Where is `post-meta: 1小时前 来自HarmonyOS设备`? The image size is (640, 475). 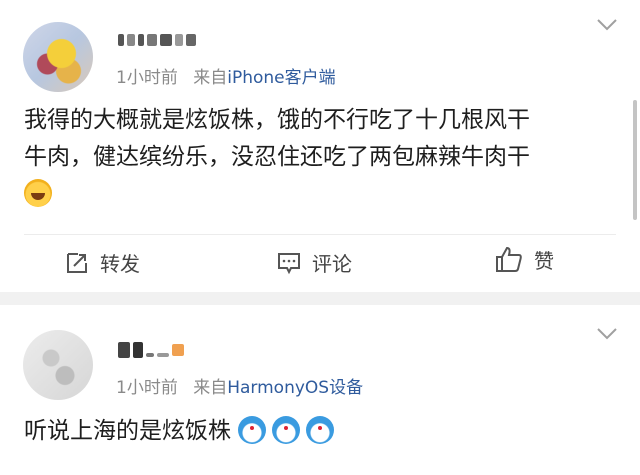 post-meta: 1小时前 来自HarmonyOS设备 is located at coordinates (239, 385).